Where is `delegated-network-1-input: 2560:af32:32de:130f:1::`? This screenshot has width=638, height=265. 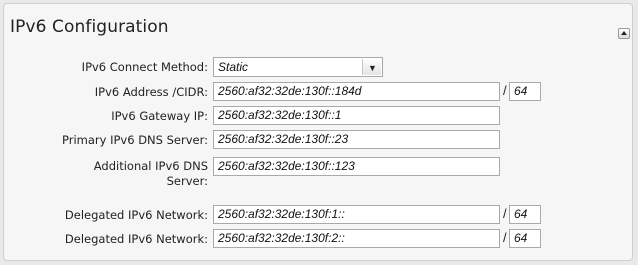 delegated-network-1-input: 2560:af32:32de:130f:1:: is located at coordinates (356, 214).